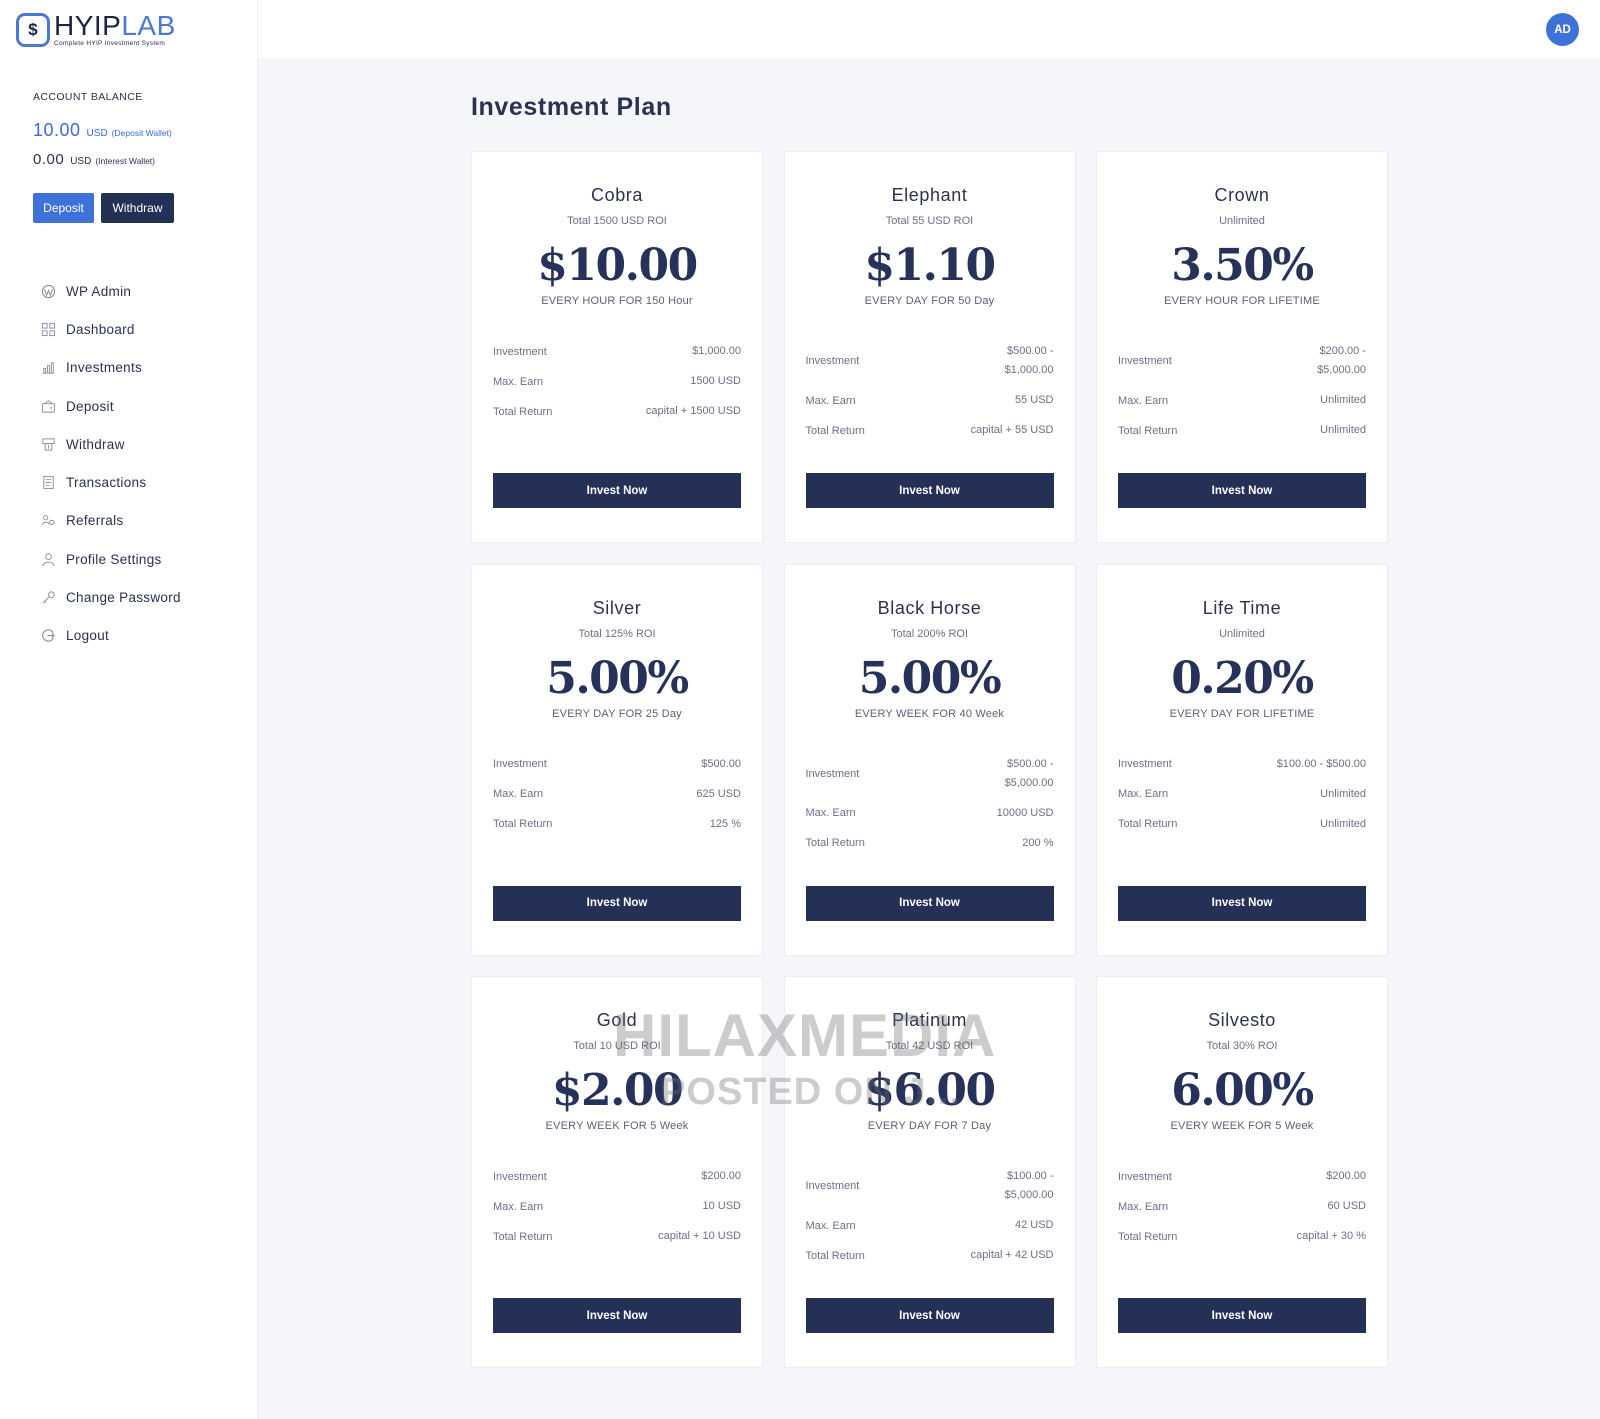  Describe the element at coordinates (1038, 842) in the screenshot. I see `total-return-value: 200 %` at that location.